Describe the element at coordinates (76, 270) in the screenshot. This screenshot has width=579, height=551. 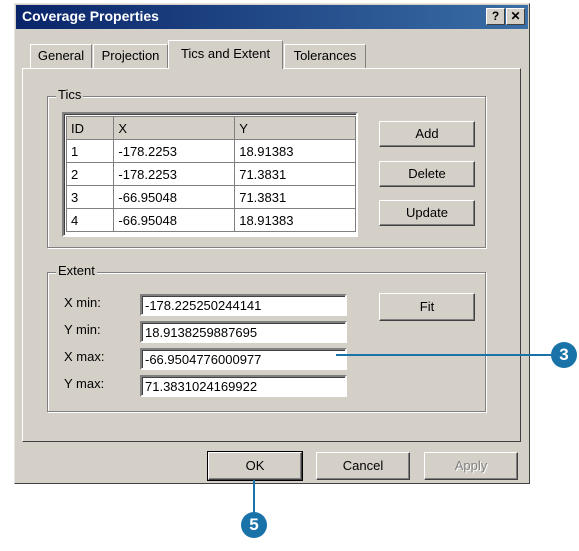
I see `extent-group-label: Extent` at that location.